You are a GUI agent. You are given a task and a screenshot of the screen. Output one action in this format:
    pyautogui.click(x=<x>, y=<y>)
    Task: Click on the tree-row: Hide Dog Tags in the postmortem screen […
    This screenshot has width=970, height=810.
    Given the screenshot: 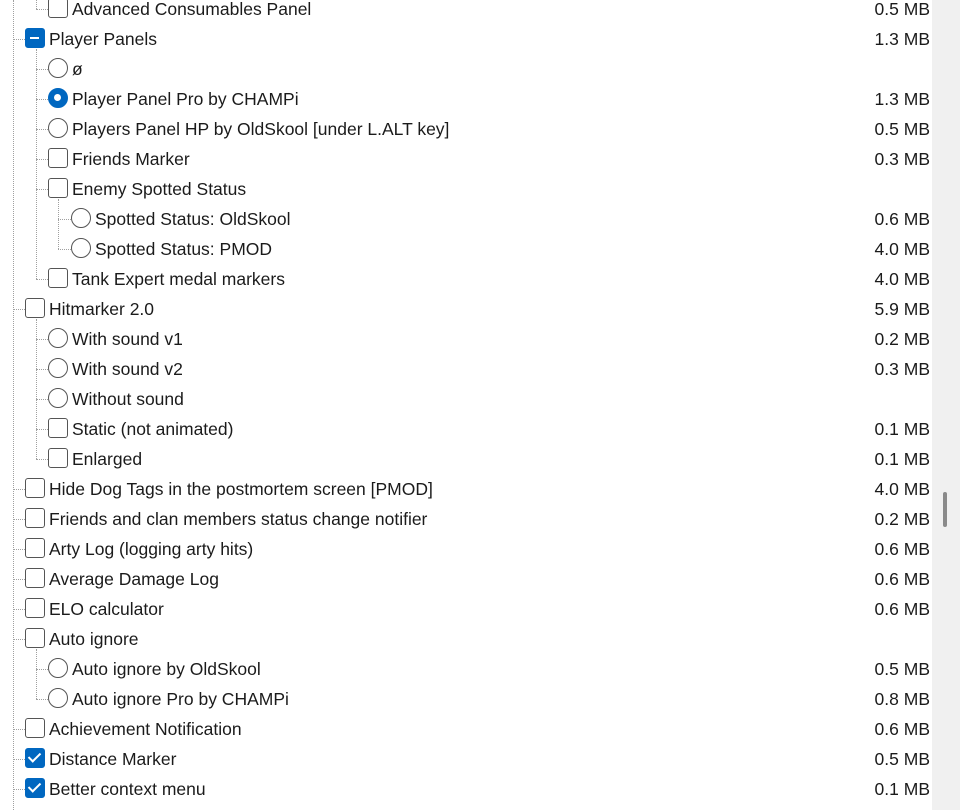 What is the action you would take?
    pyautogui.click(x=466, y=489)
    